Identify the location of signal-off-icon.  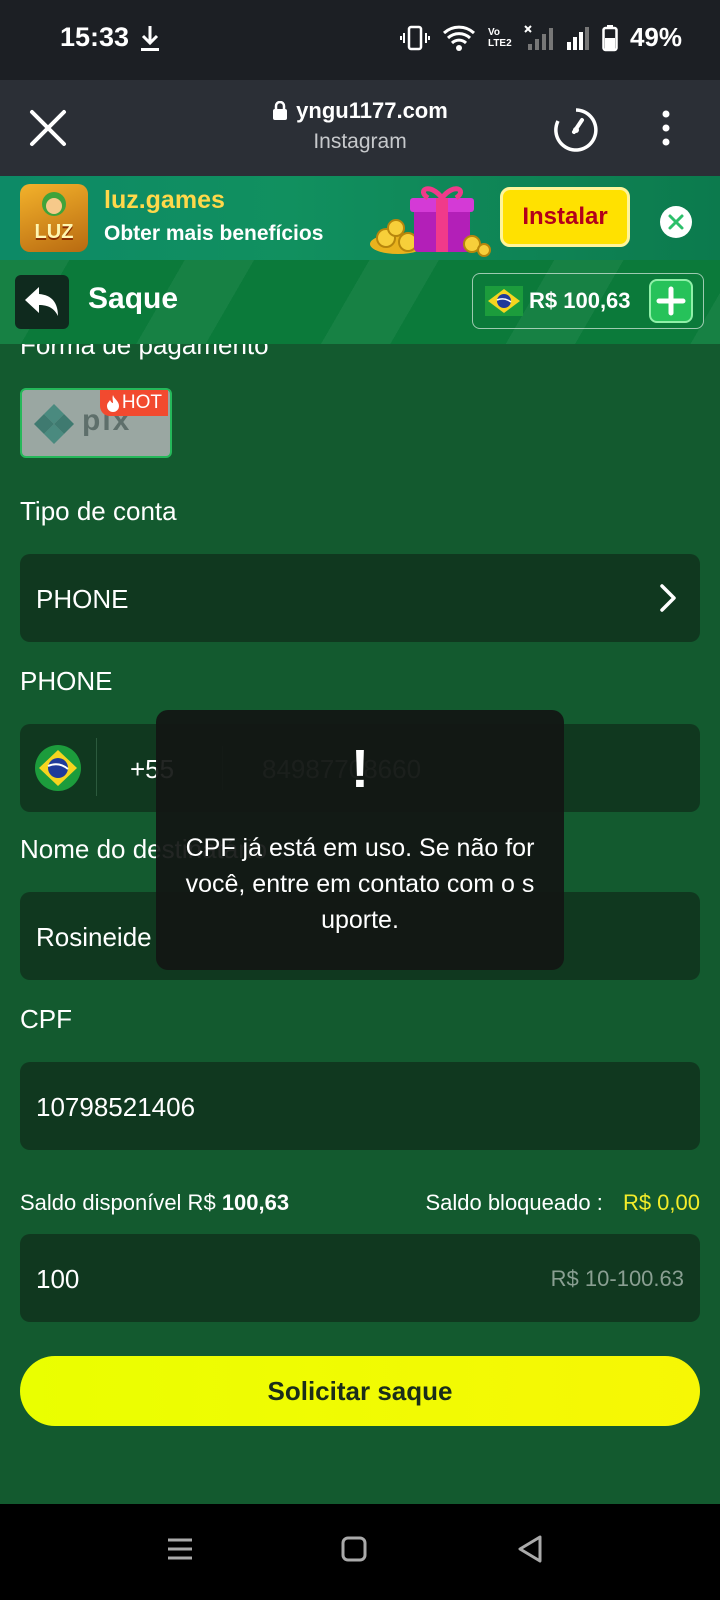
(538, 37).